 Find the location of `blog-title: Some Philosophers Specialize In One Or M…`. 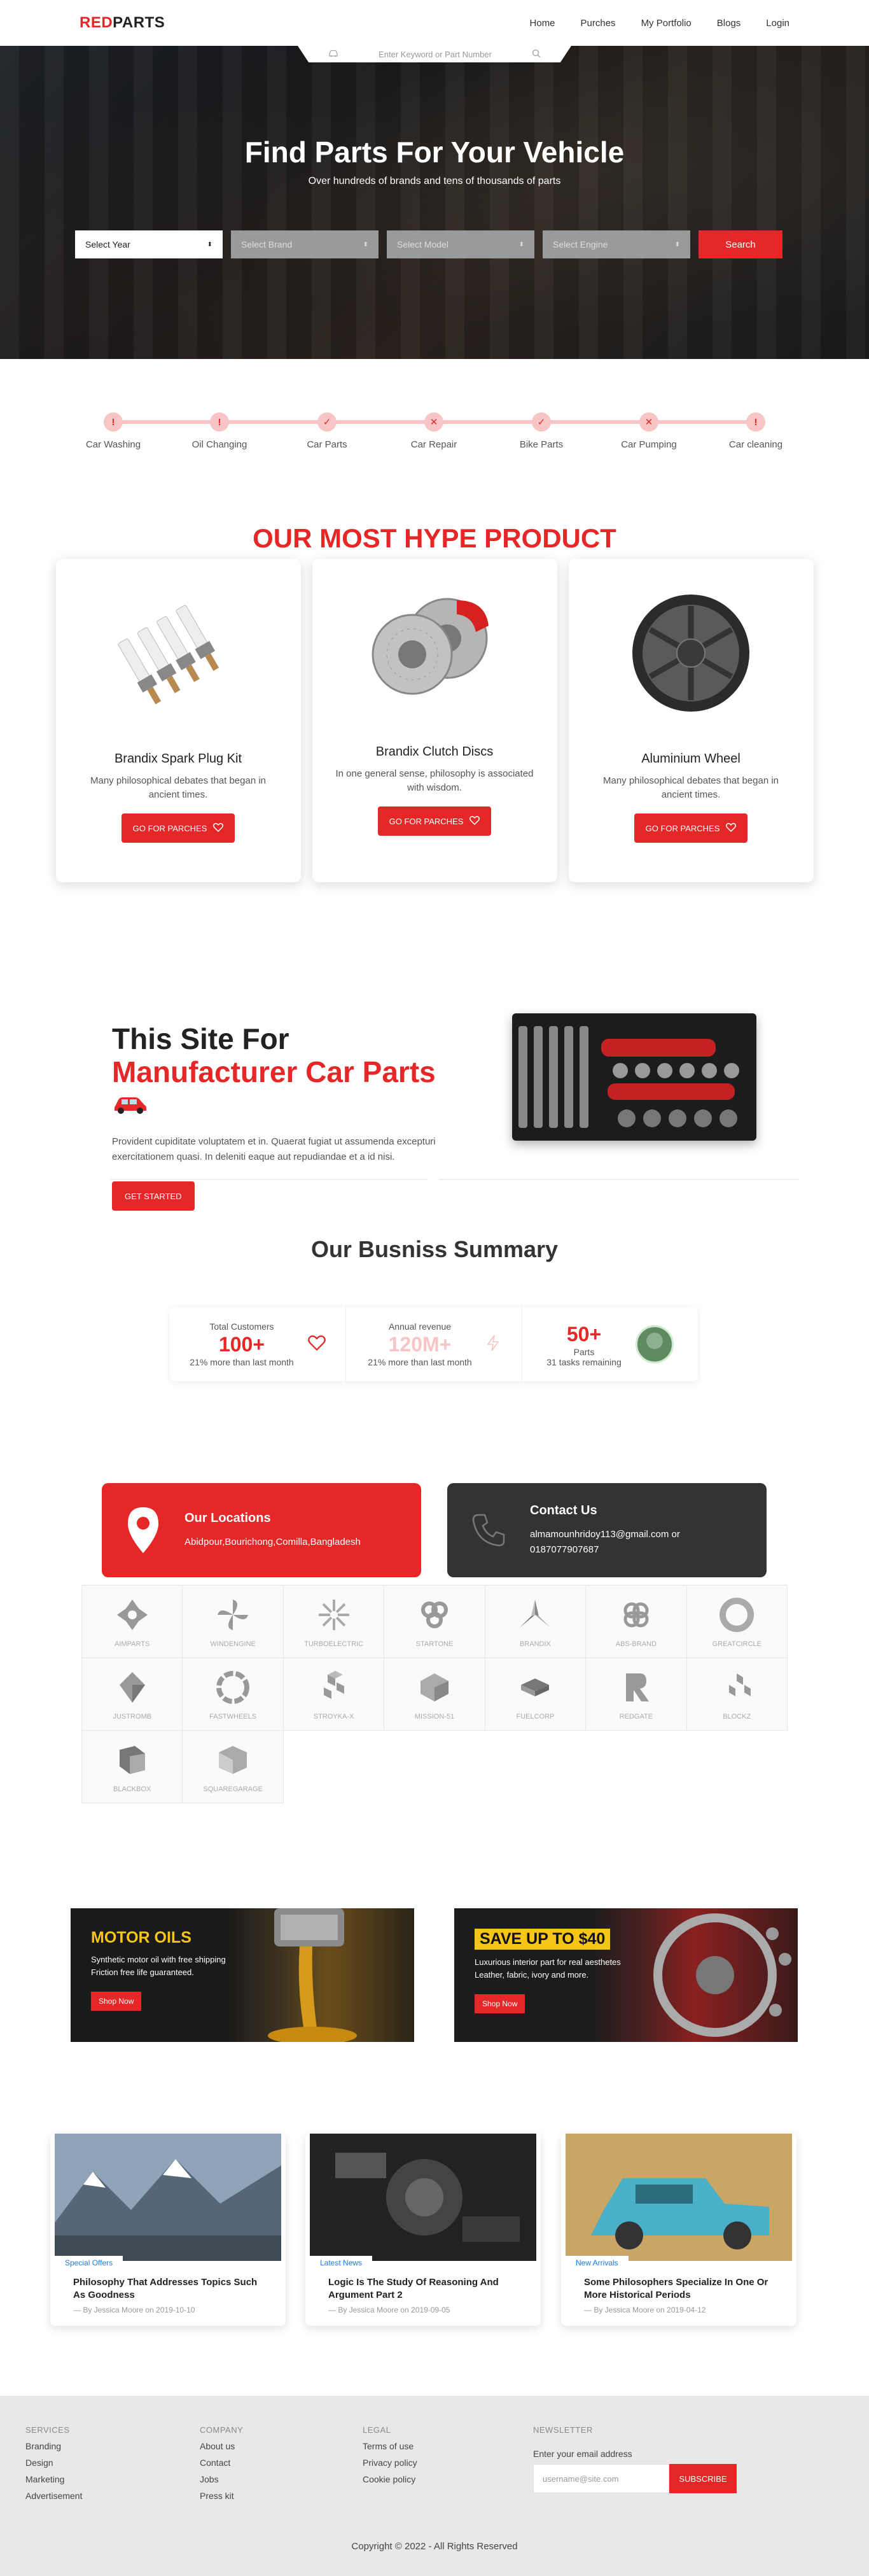

blog-title: Some Philosophers Specialize In One Or M… is located at coordinates (676, 2289).